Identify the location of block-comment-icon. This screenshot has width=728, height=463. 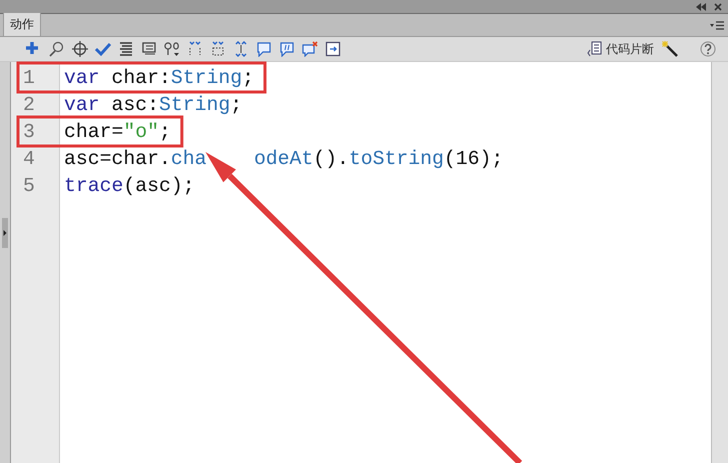
(264, 49).